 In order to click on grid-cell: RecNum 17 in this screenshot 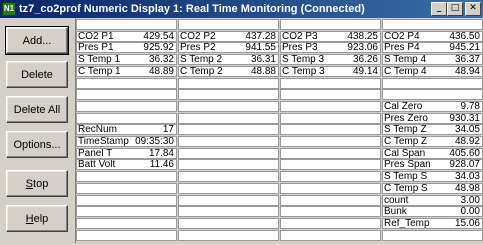, I will do `click(126, 129)`.